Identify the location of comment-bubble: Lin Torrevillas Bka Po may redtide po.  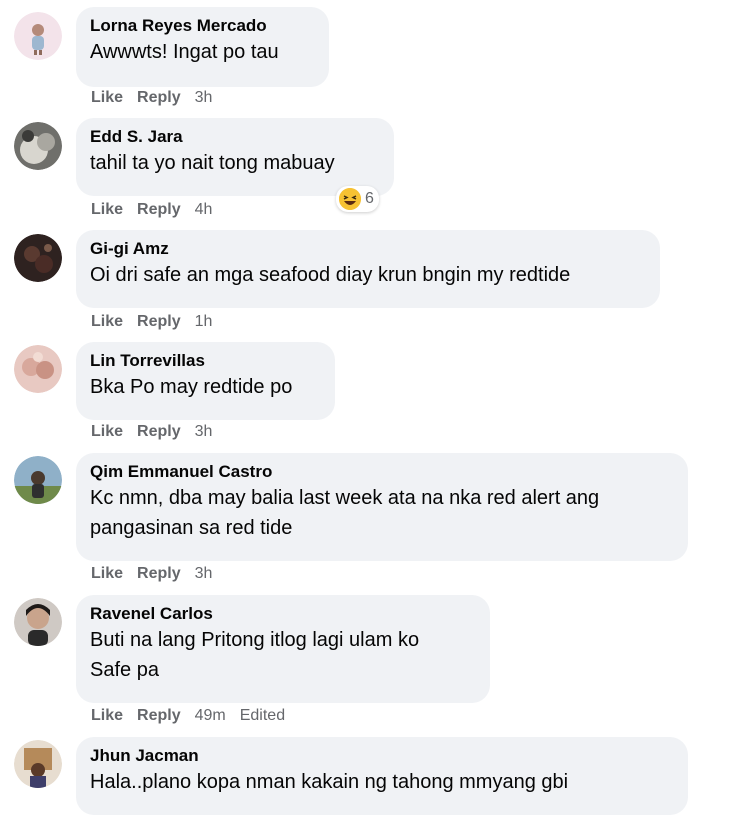
(205, 381).